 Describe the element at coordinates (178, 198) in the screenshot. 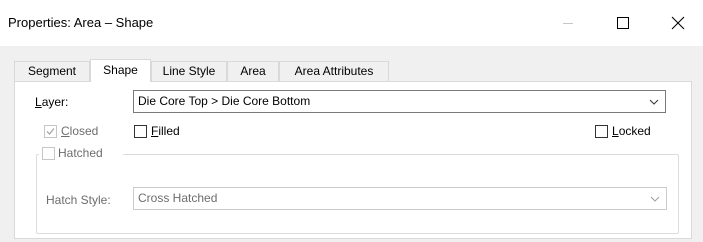

I see `hatch-style-select-value: Cross Hatched` at that location.